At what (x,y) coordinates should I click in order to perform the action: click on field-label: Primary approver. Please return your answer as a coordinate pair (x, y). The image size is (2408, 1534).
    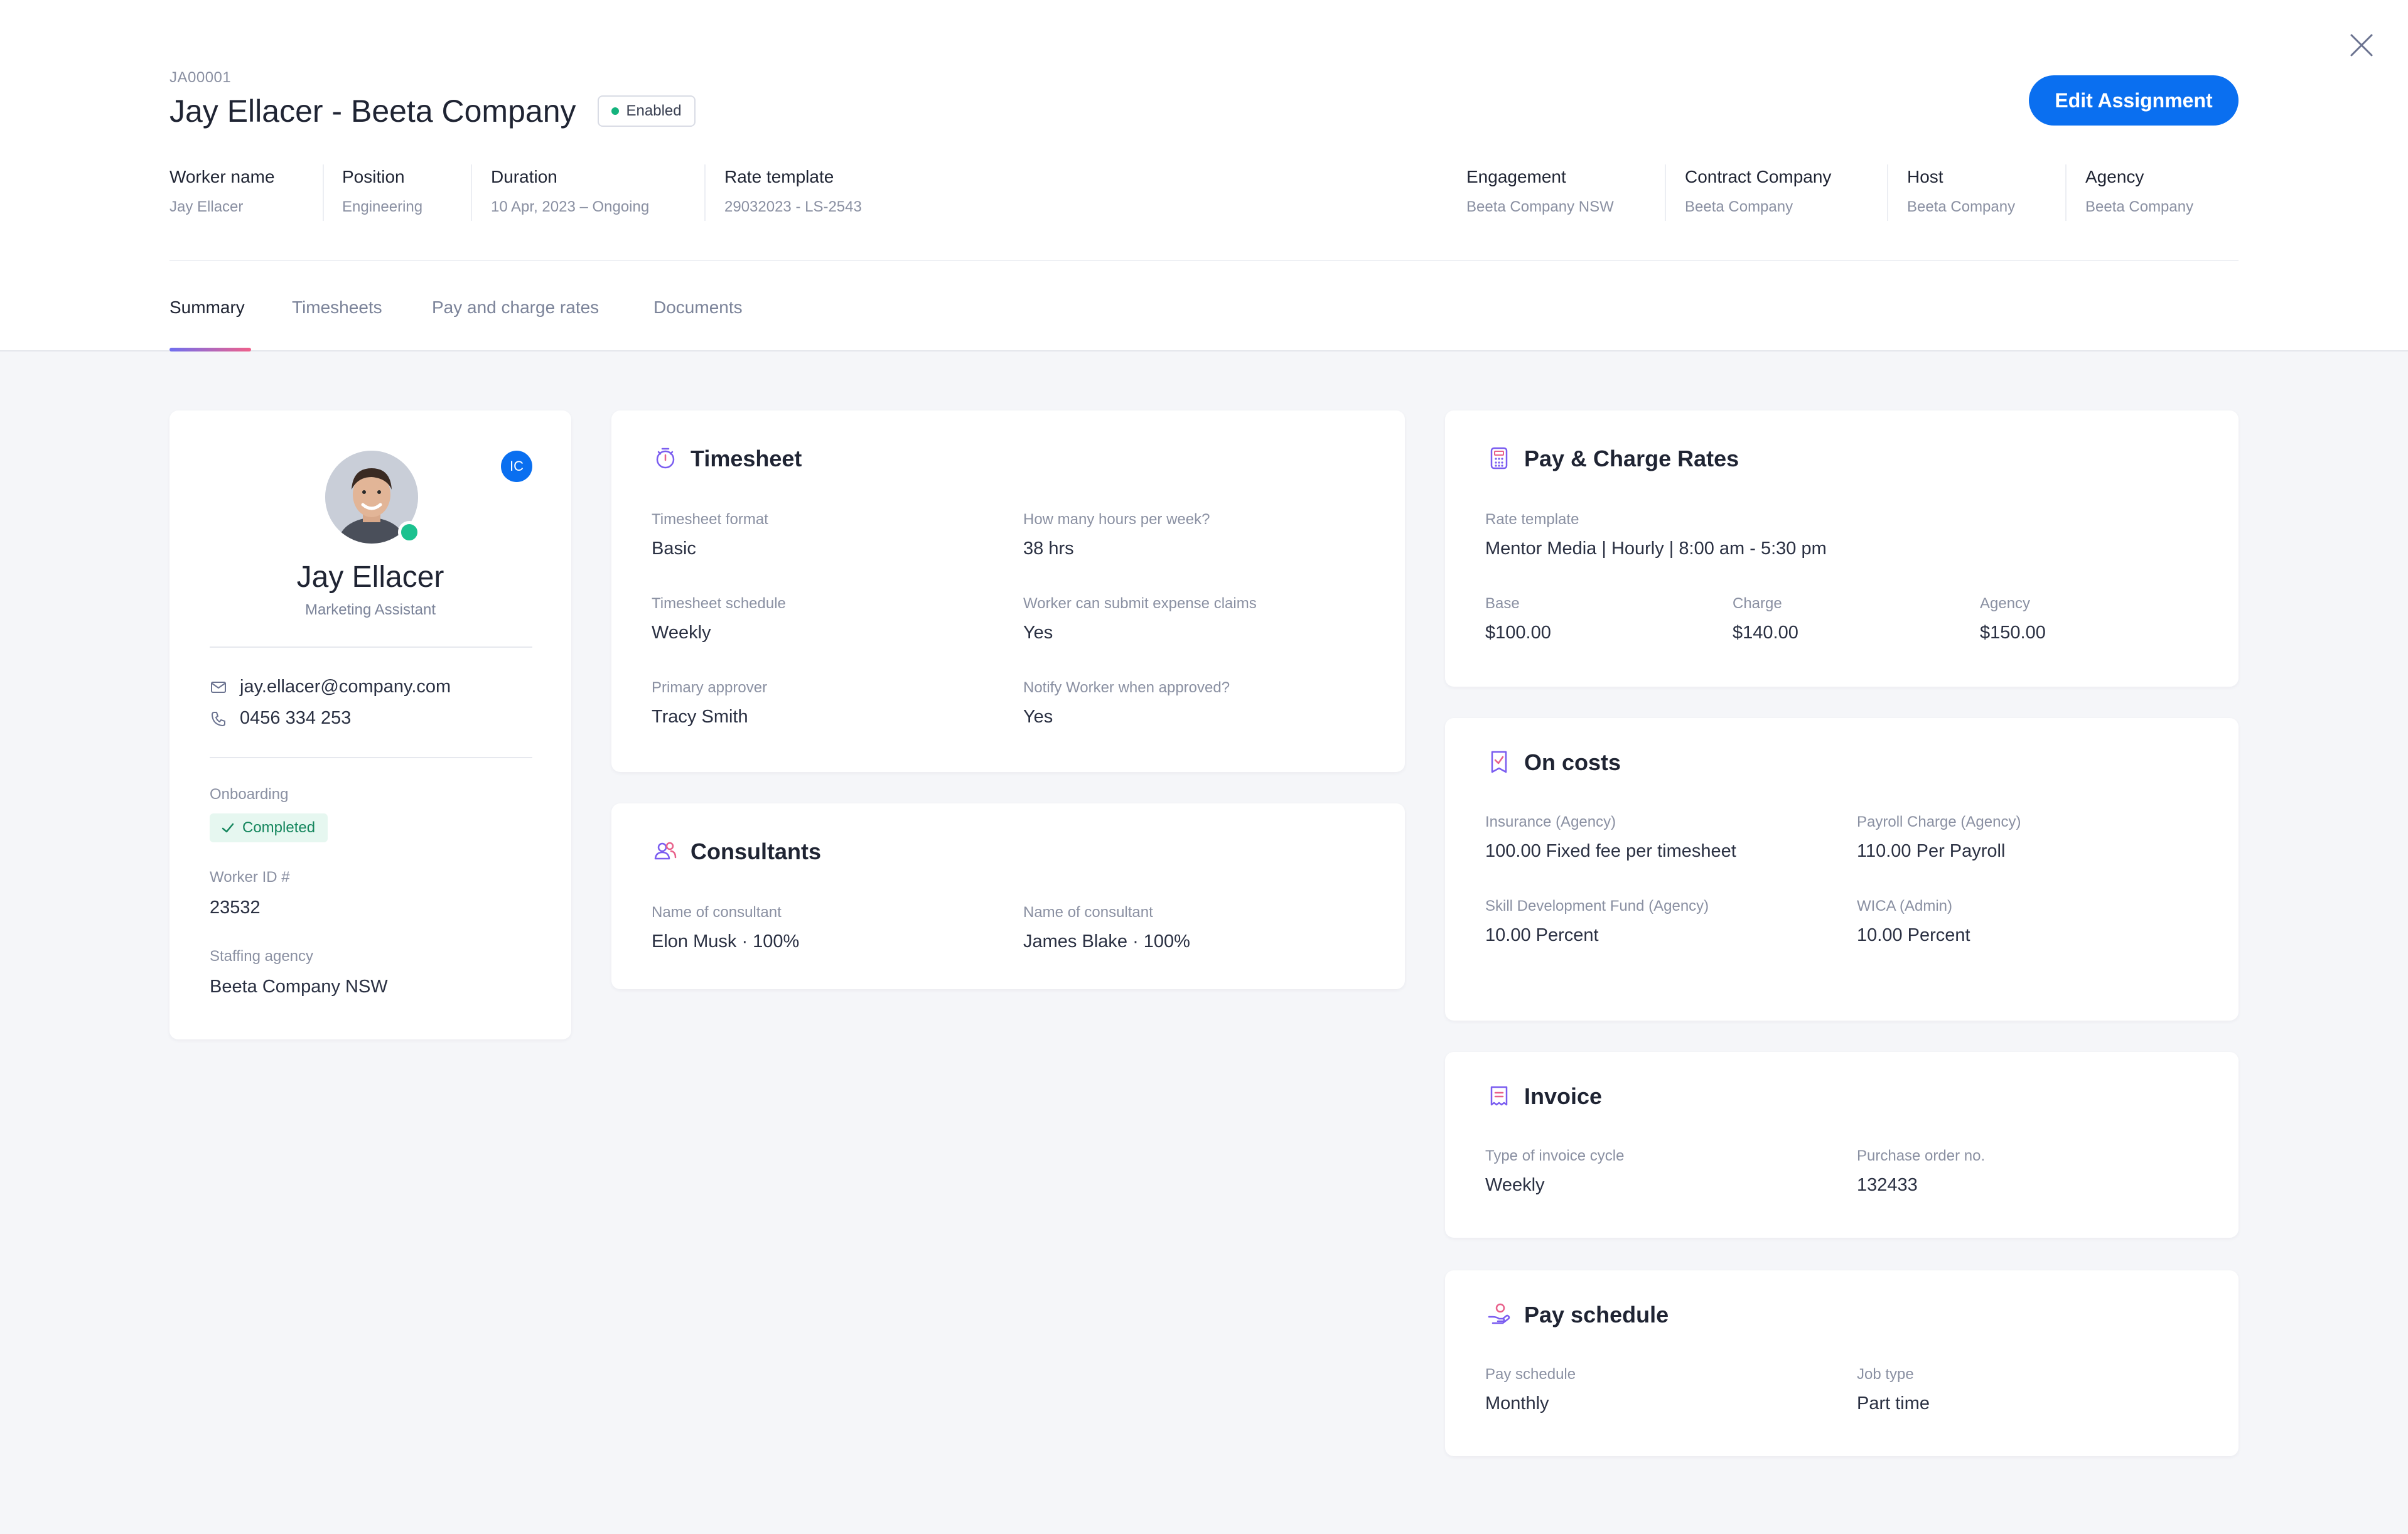
    Looking at the image, I should click on (710, 687).